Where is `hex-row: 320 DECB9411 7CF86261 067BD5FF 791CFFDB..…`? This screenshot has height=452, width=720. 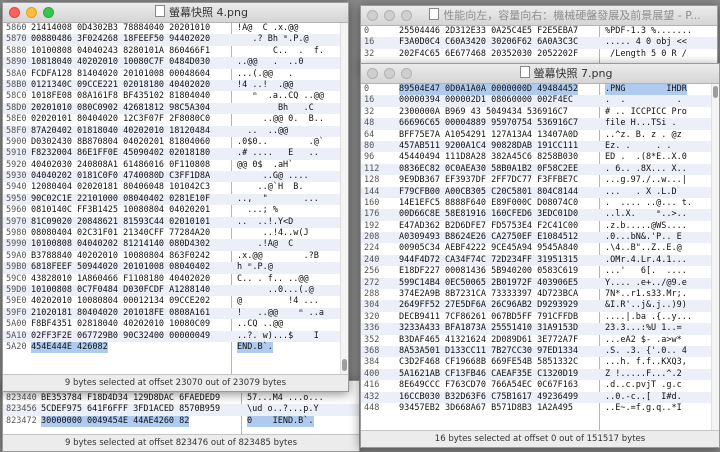 hex-row: 320 DECB9411 7CF86261 067BD5FF 791CFFDB..… is located at coordinates (540, 317).